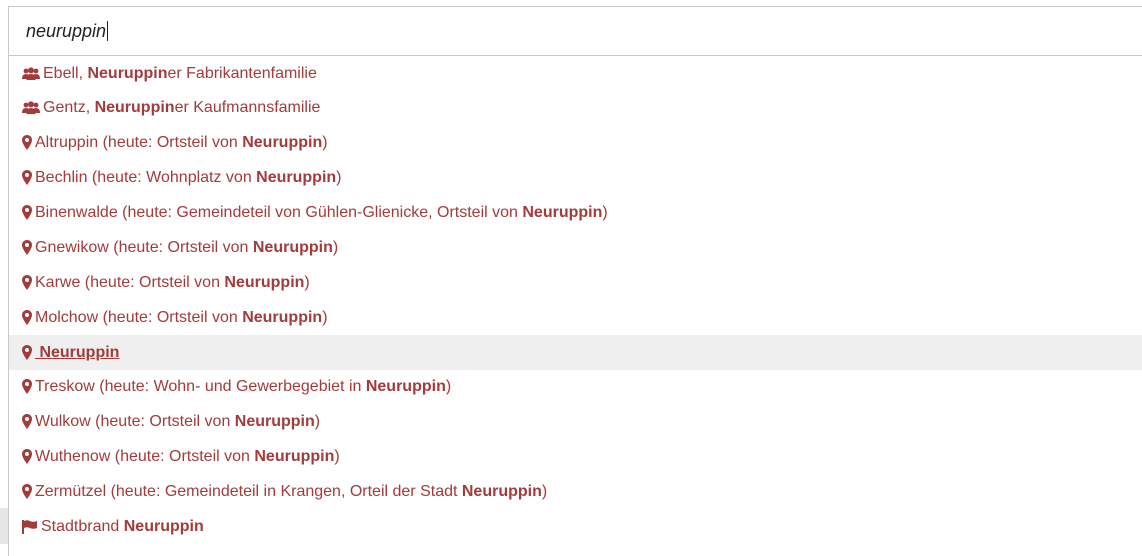 This screenshot has width=1142, height=556. I want to click on search-input-value: neuruppin, so click(66, 31).